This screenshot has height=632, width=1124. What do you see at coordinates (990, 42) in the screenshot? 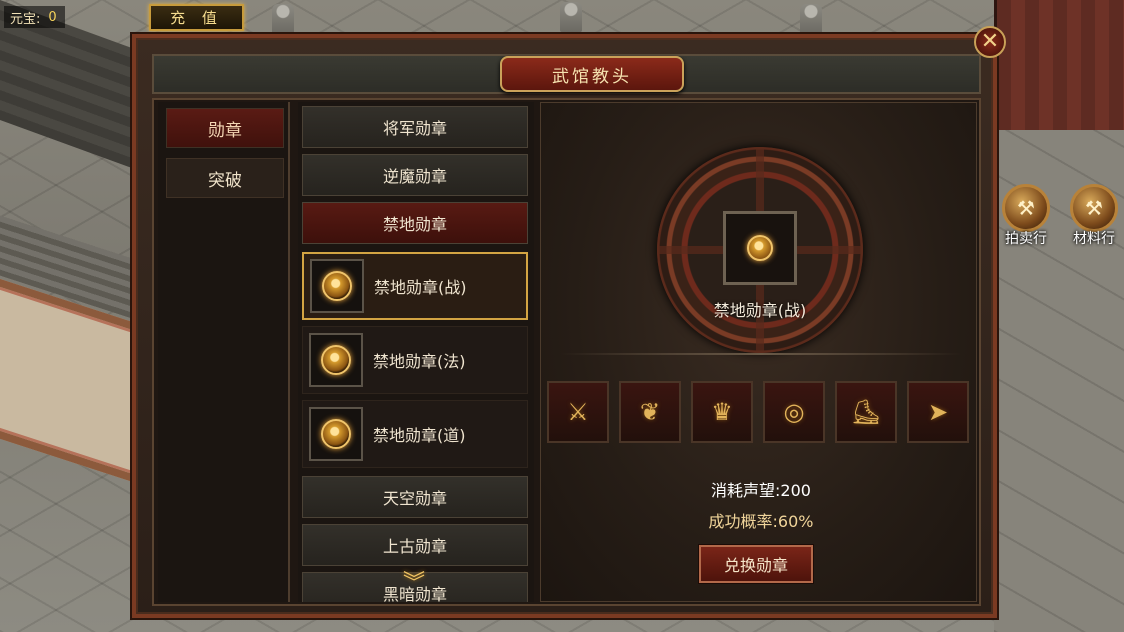
I see `close-icon: ✕` at bounding box center [990, 42].